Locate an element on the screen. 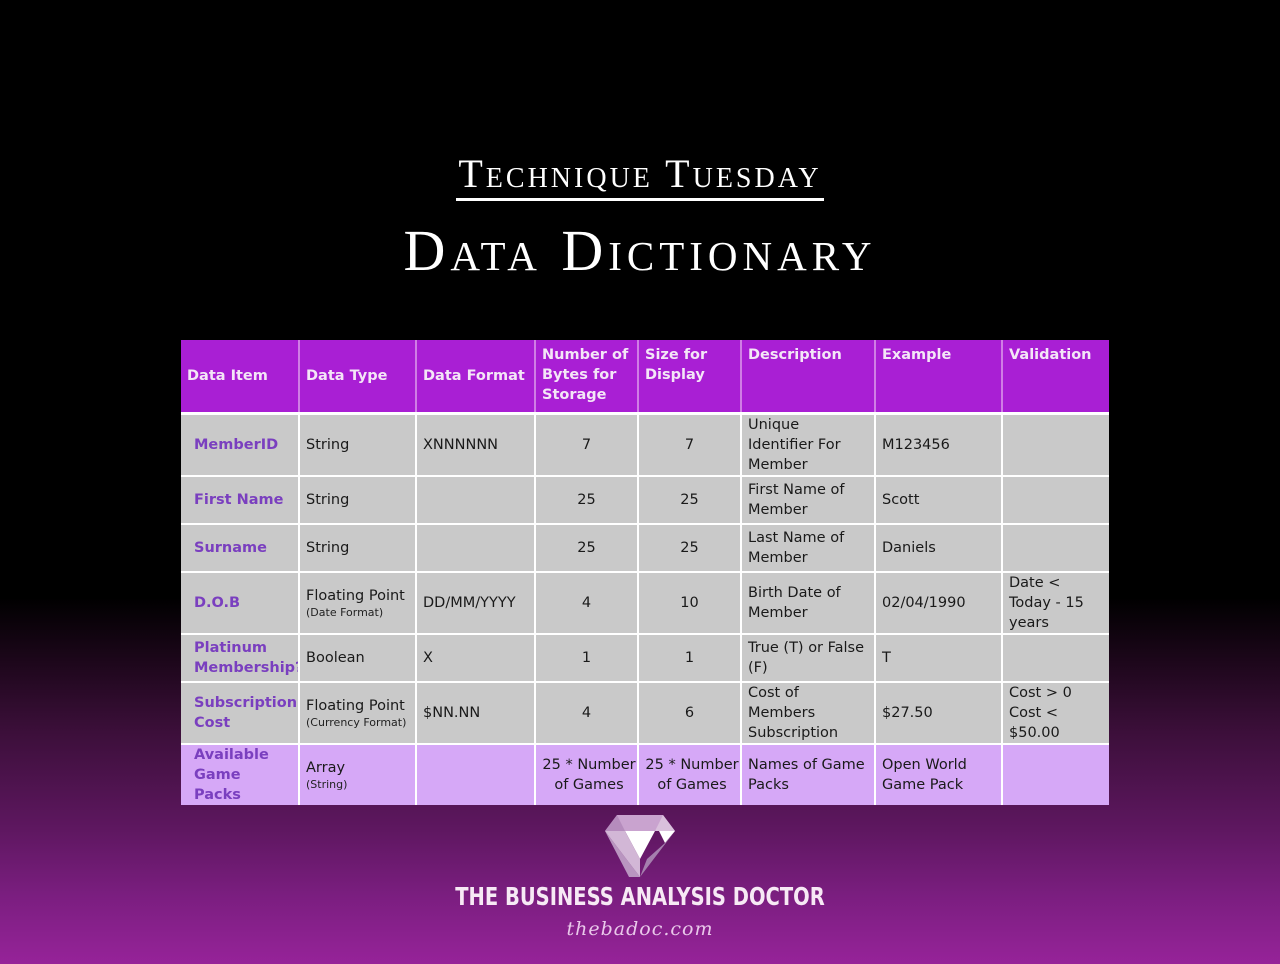  data-format-cell: $NN.NN is located at coordinates (475, 713).